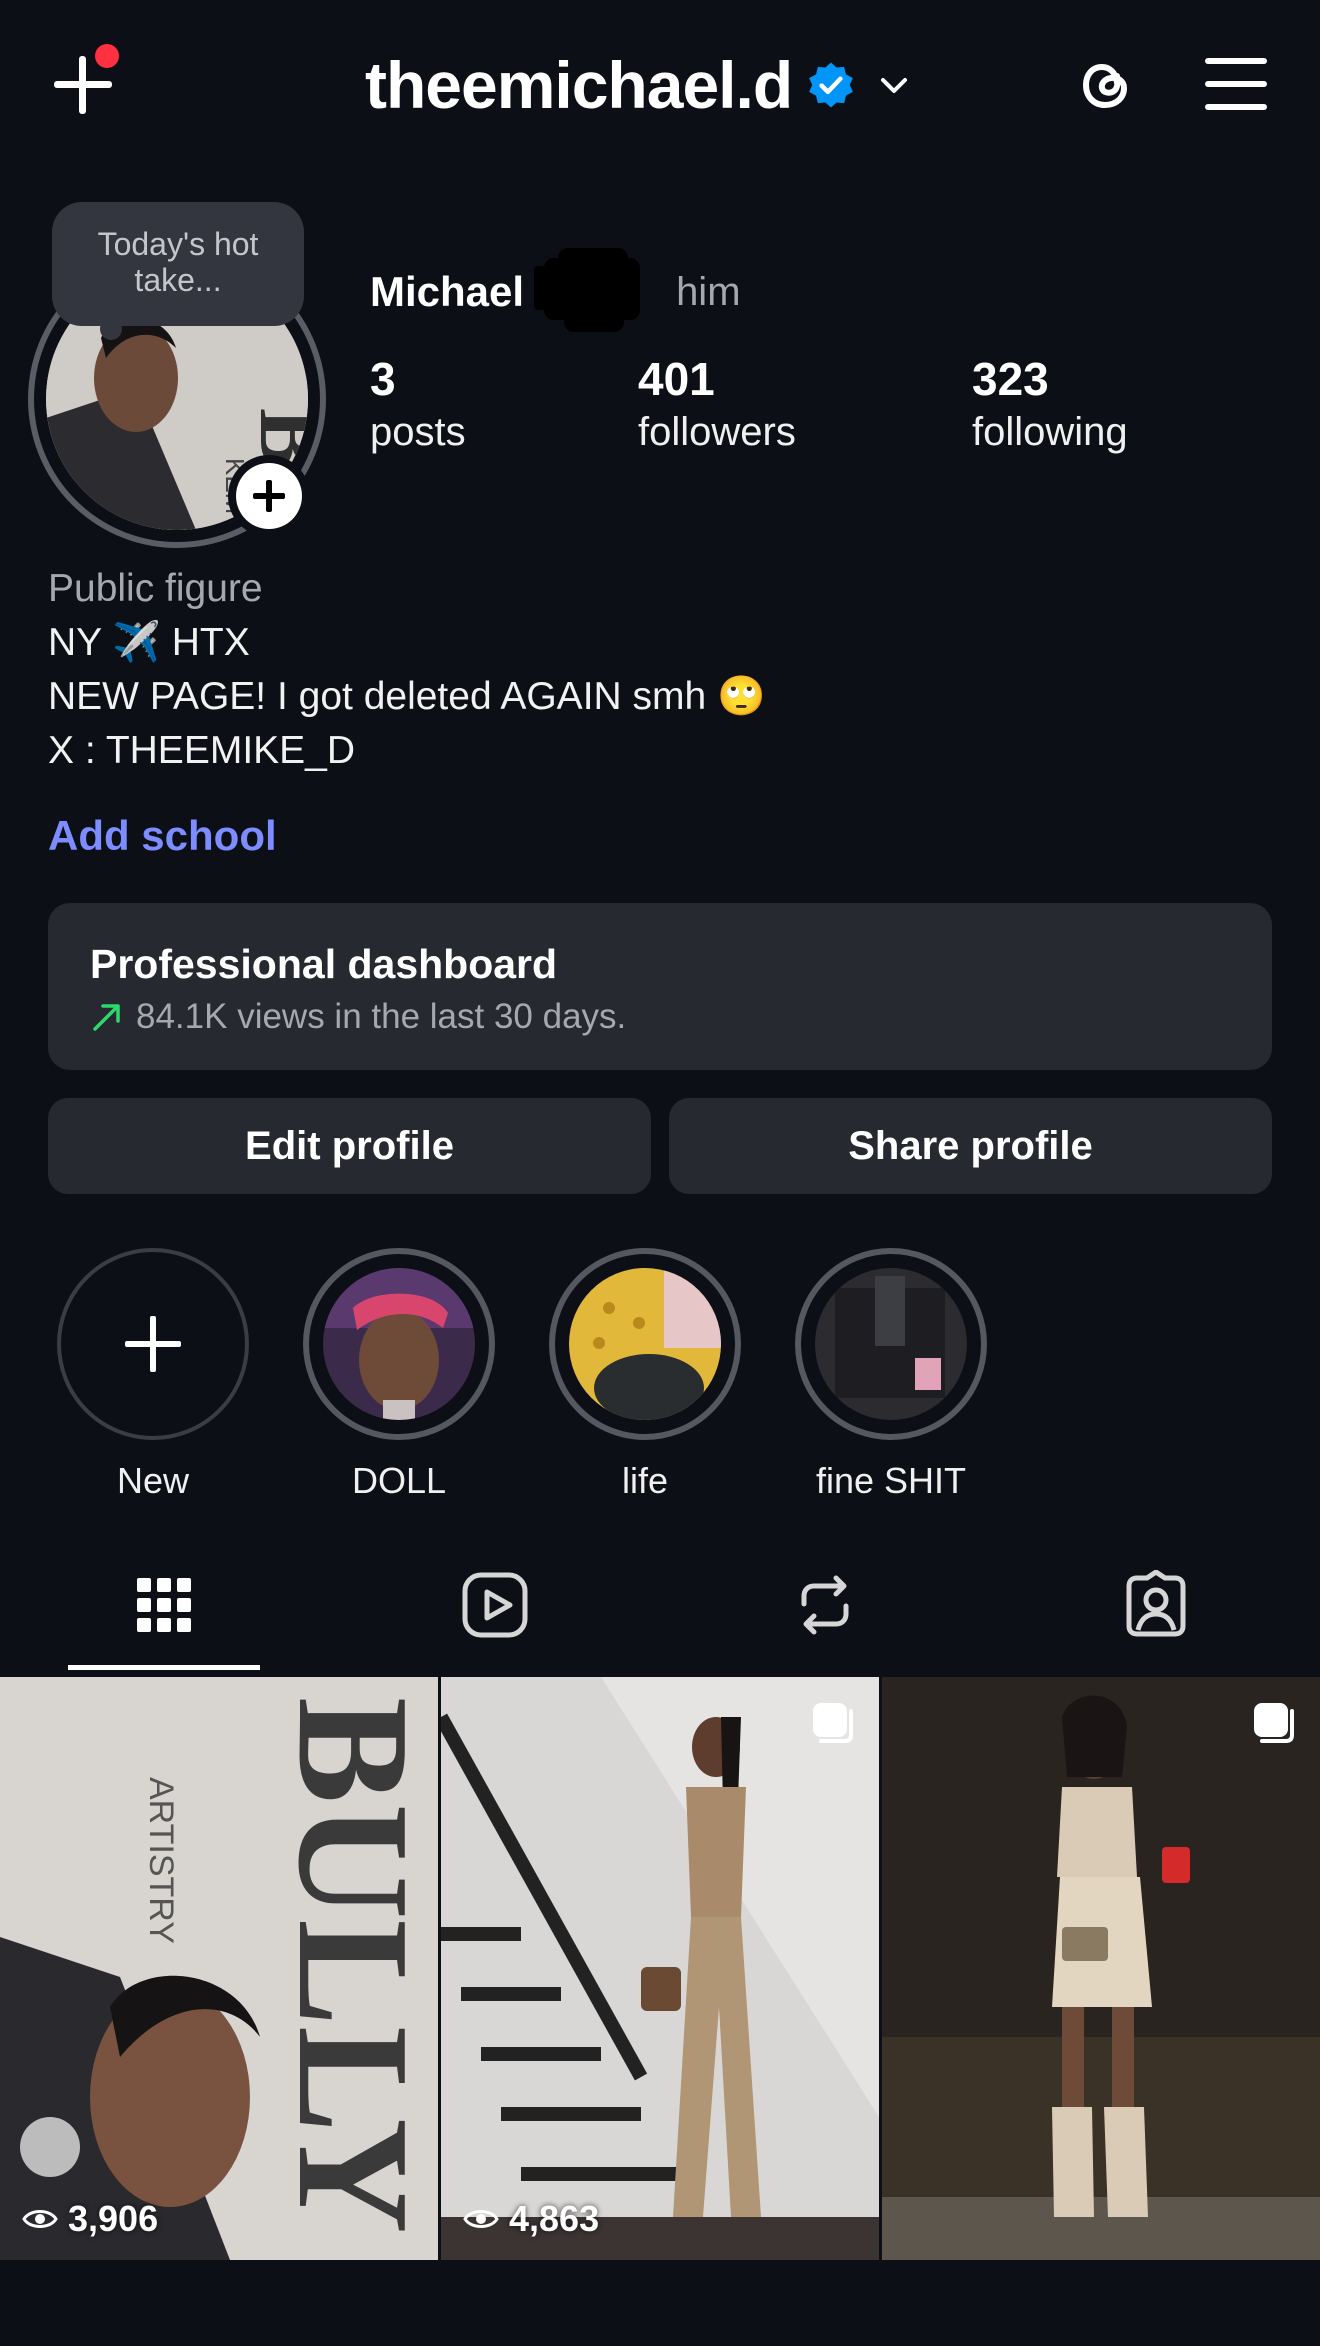  What do you see at coordinates (202, 750) in the screenshot?
I see `bio-line: X : THEEMIKE_D` at bounding box center [202, 750].